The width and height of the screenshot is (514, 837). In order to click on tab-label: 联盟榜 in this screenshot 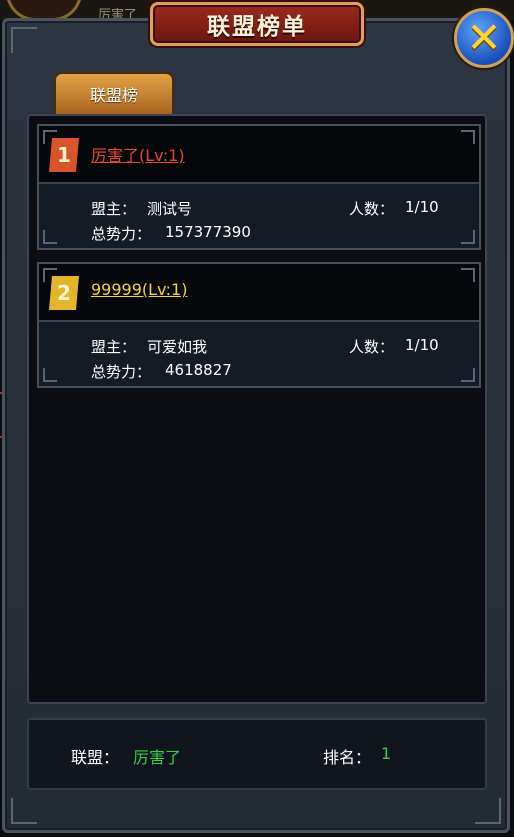, I will do `click(113, 95)`.